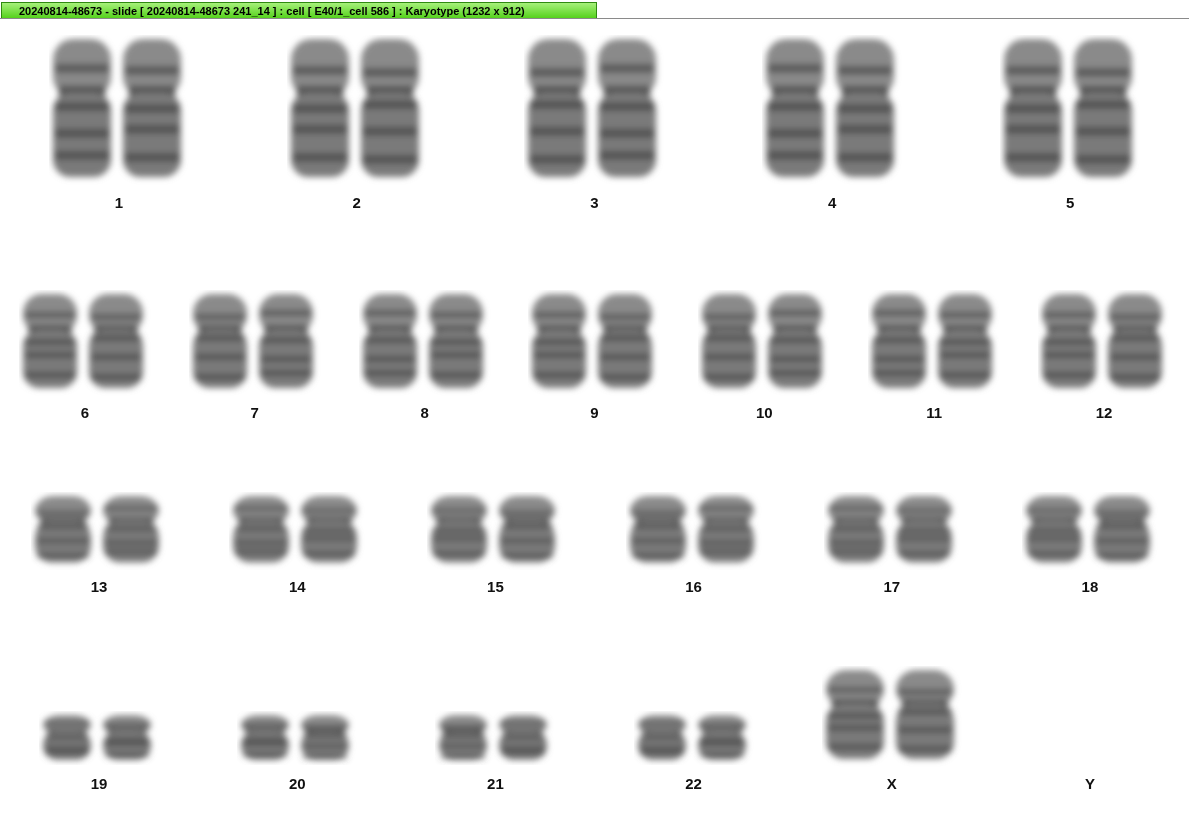  Describe the element at coordinates (892, 586) in the screenshot. I see `chromosome-number: 17` at that location.